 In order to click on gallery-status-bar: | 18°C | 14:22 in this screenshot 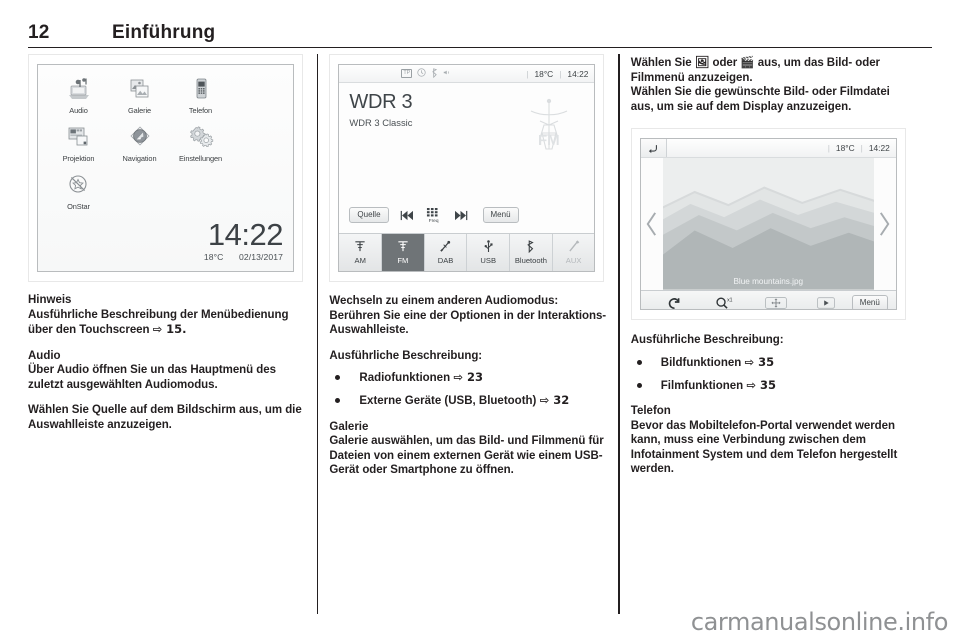, I will do `click(768, 149)`.